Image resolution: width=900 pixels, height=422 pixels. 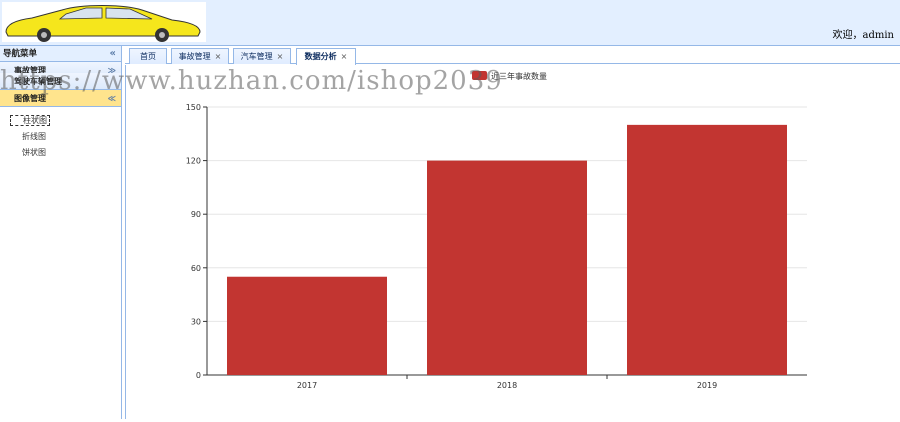 I want to click on app-header: 欢迎，admin, so click(x=450, y=23).